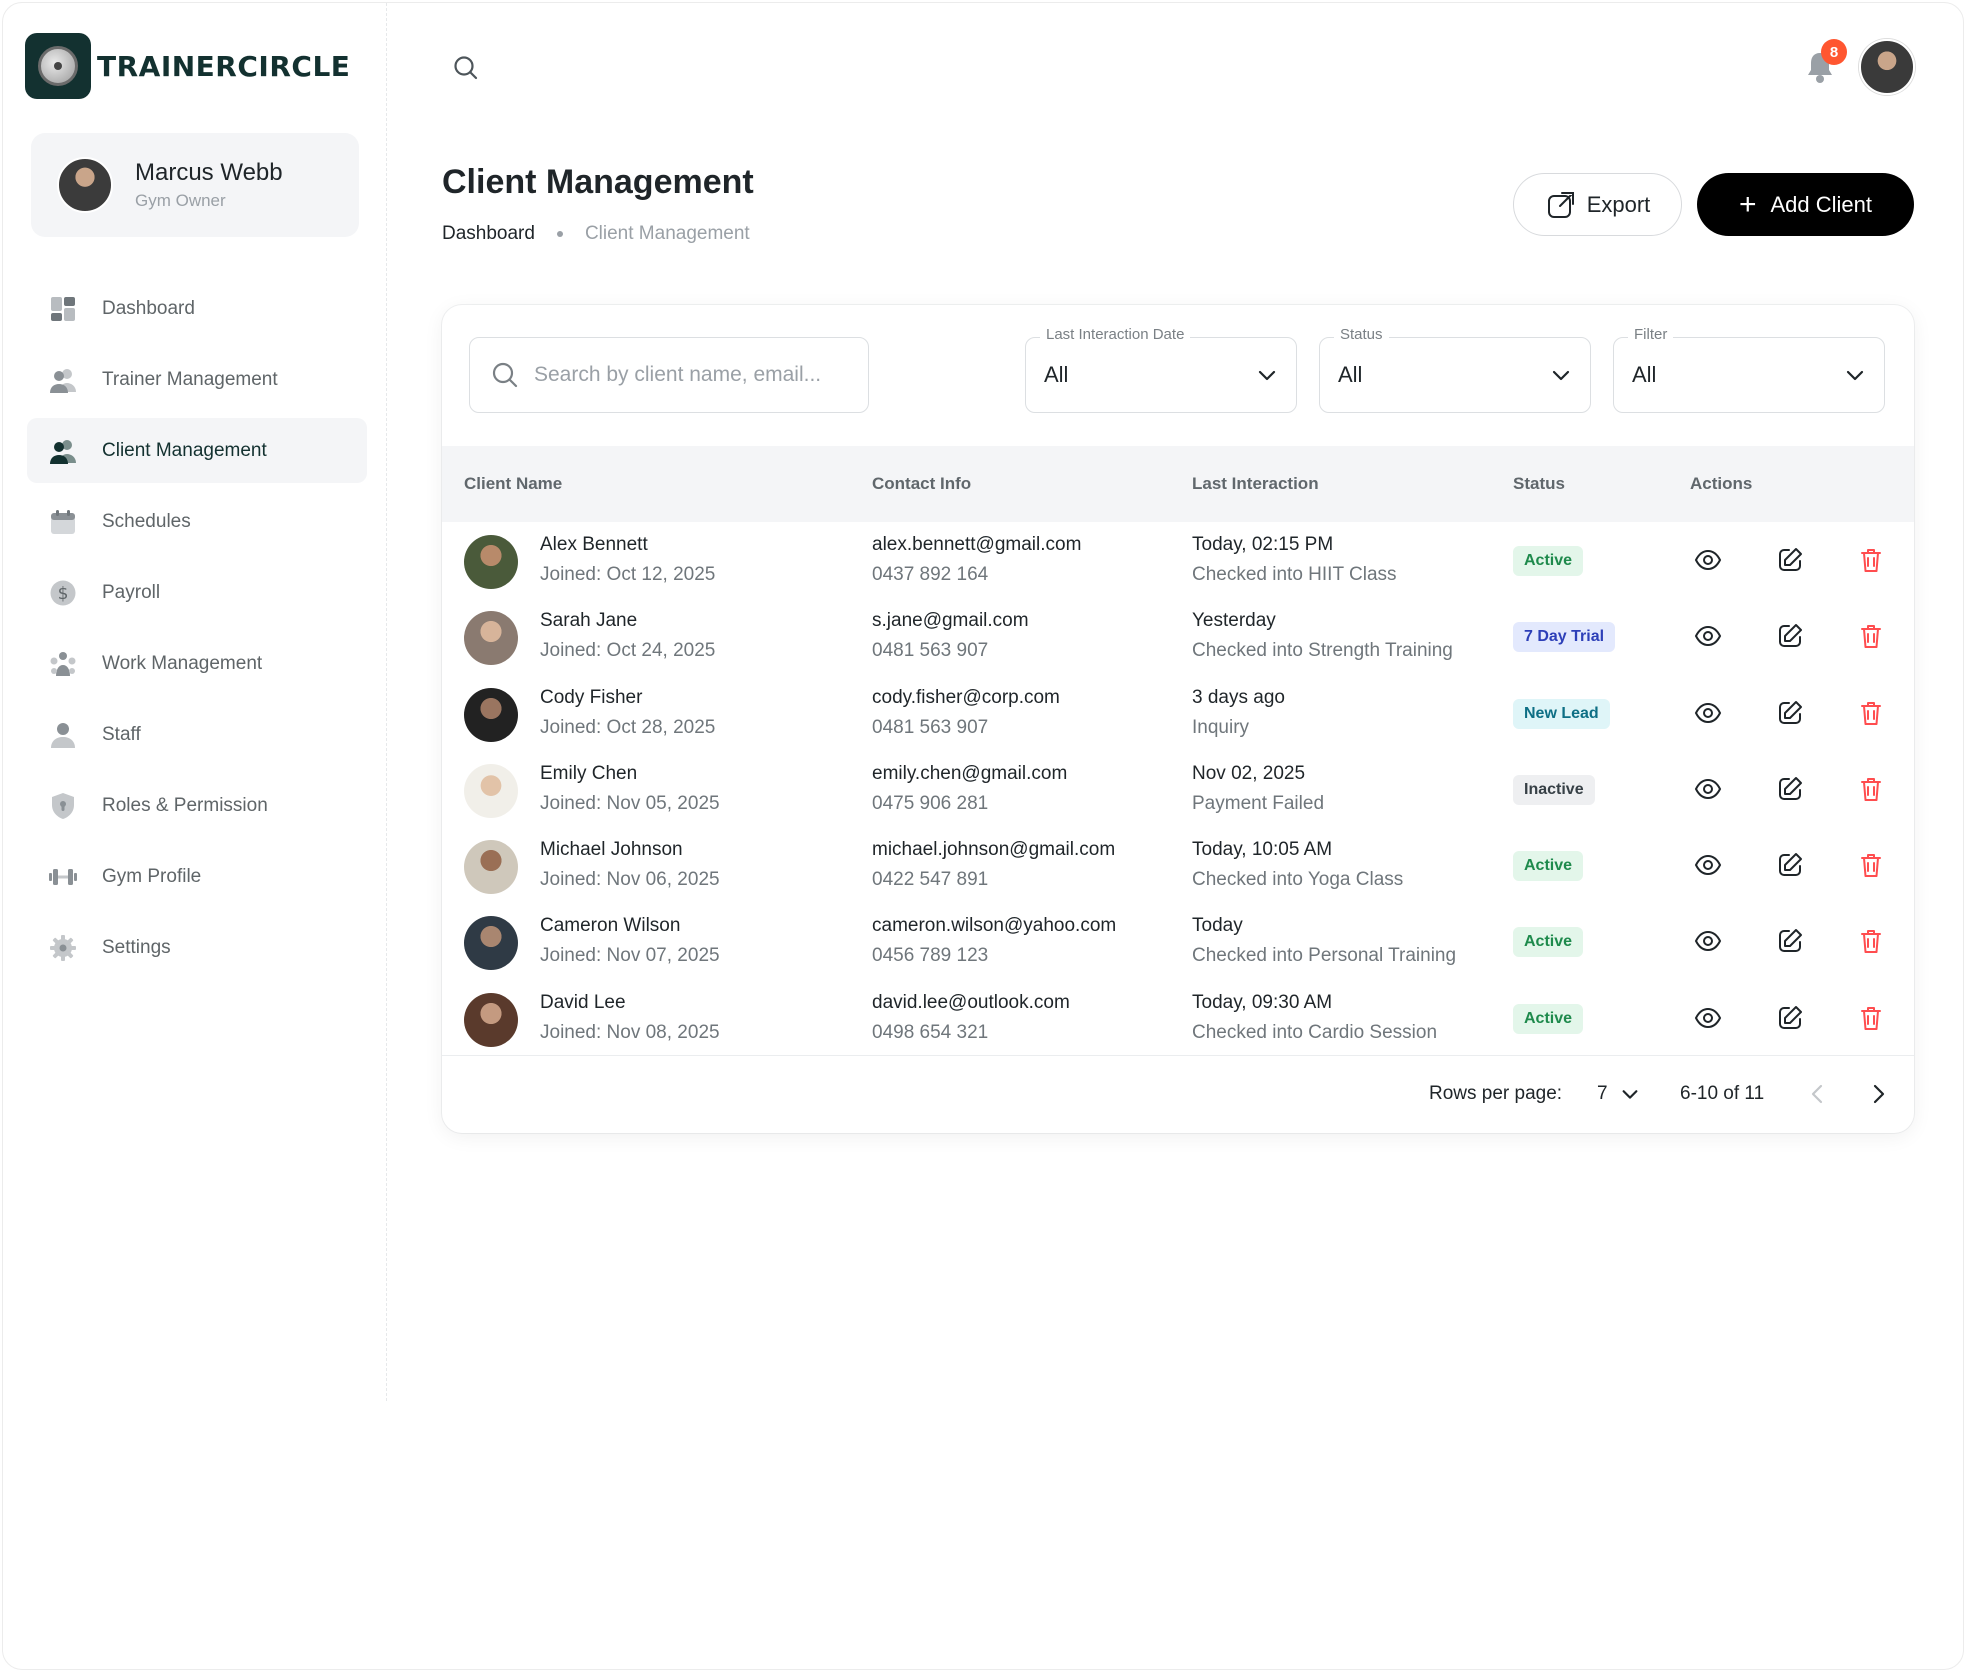 This screenshot has width=1968, height=1674. I want to click on sidebar-item-dashboard: Dashboard, so click(197, 308).